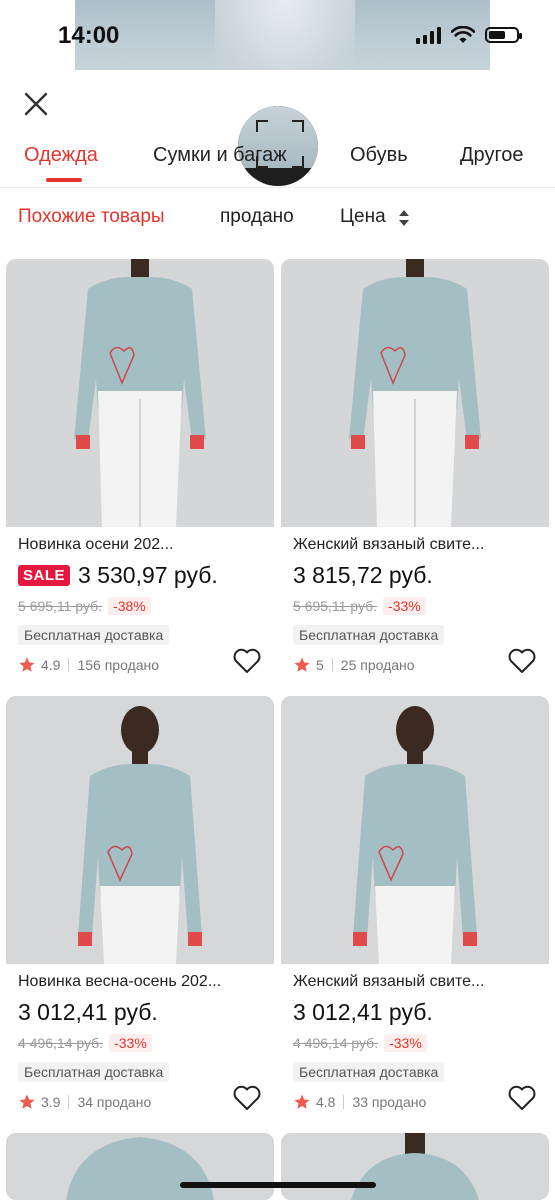 The width and height of the screenshot is (555, 1200). I want to click on status-time: 14:00, so click(89, 35).